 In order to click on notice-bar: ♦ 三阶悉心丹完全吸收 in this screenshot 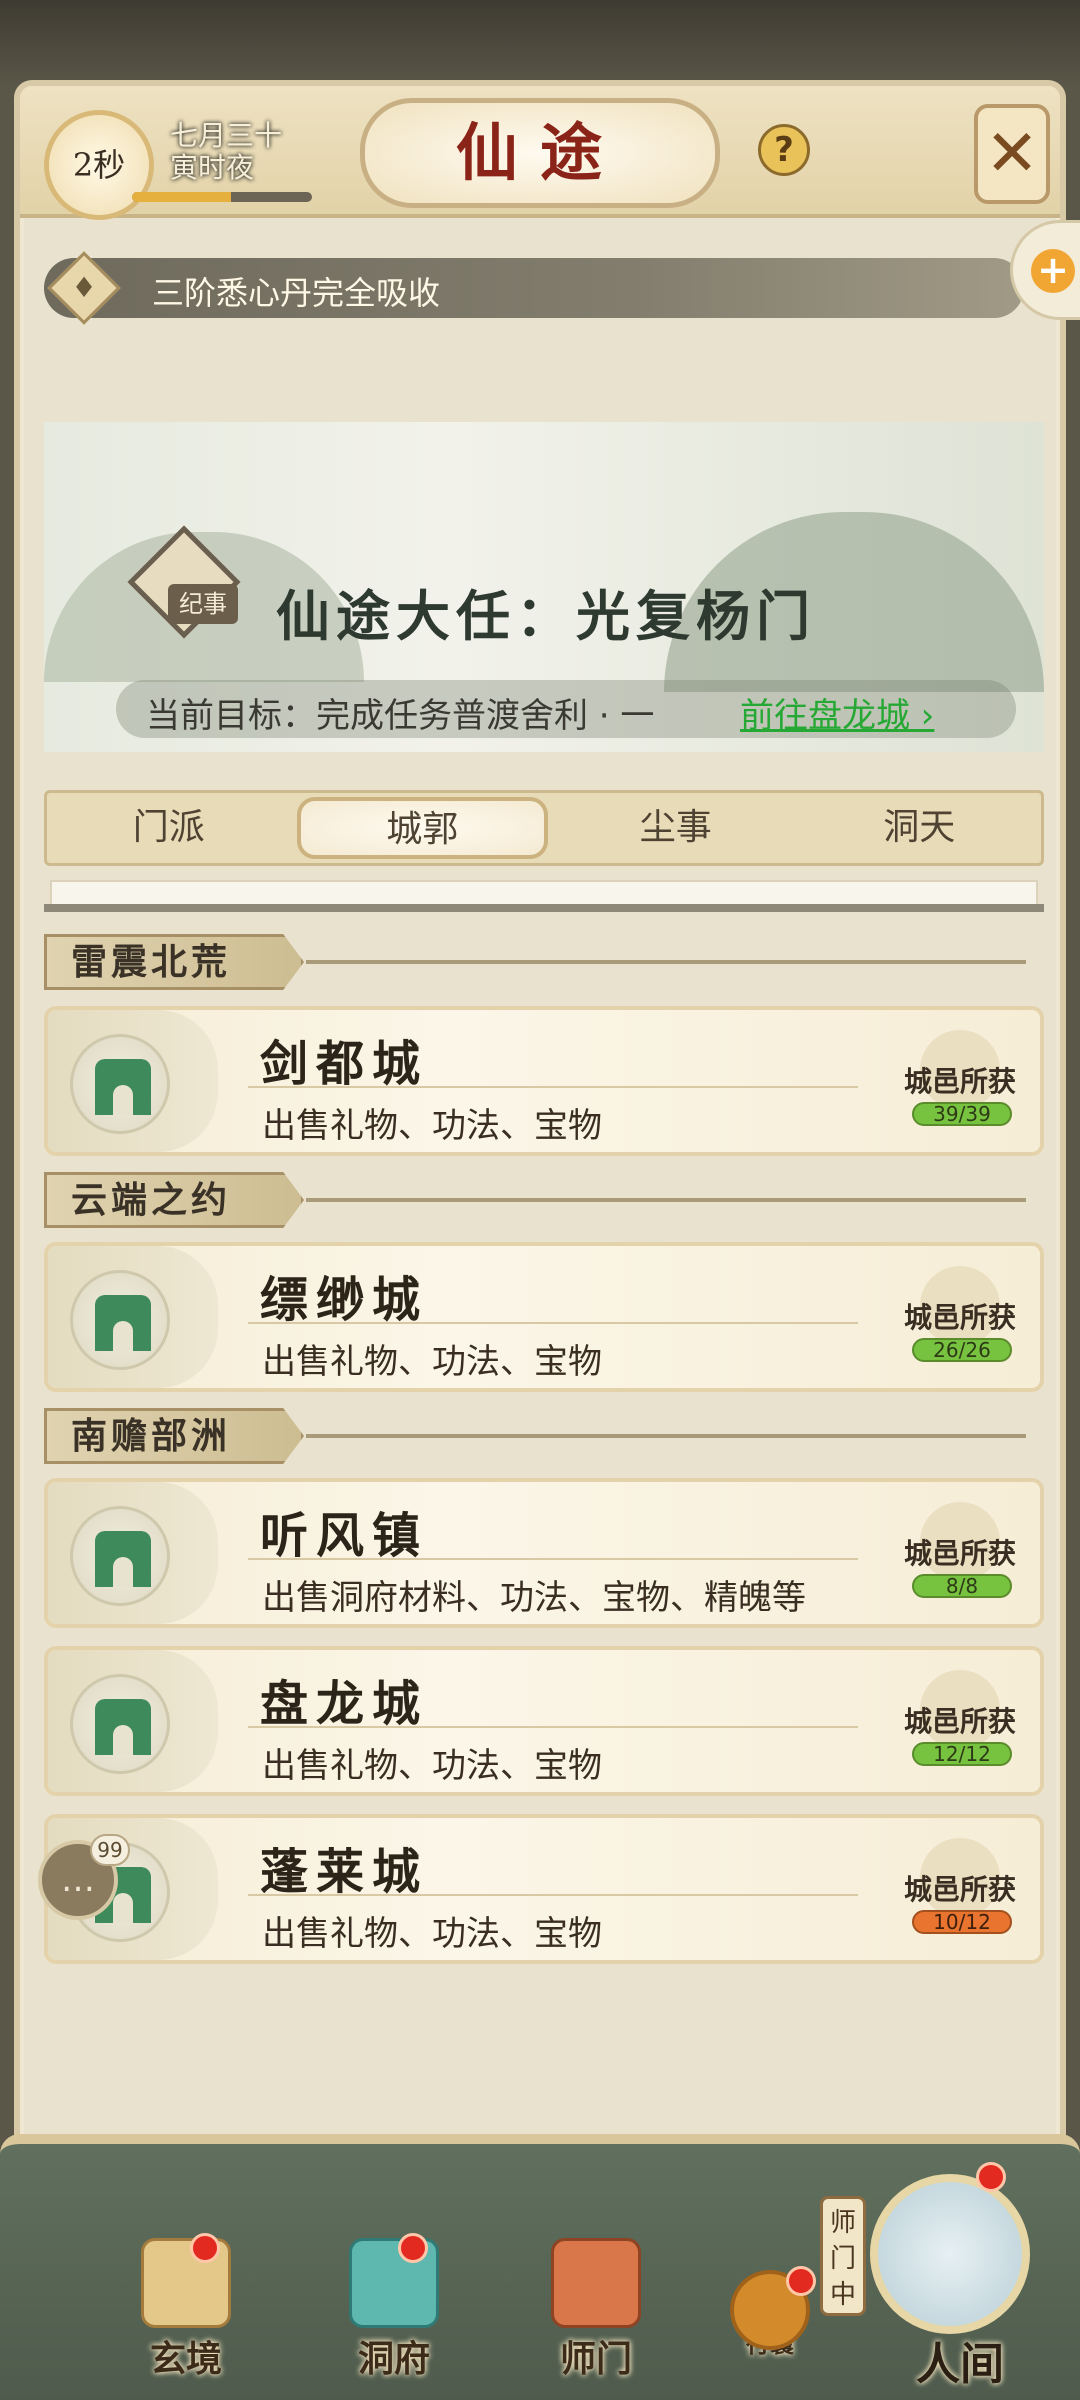, I will do `click(534, 288)`.